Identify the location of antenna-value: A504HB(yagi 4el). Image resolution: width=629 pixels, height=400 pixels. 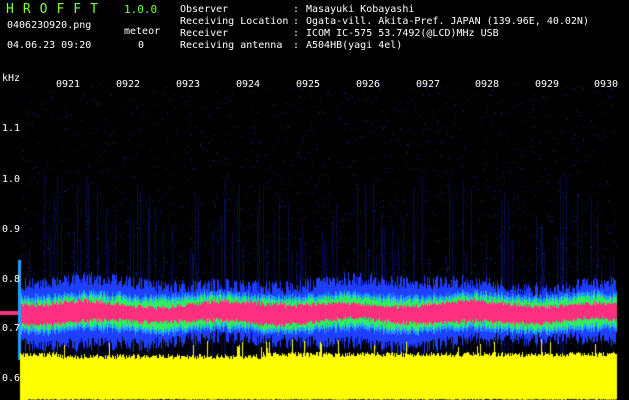
(354, 45).